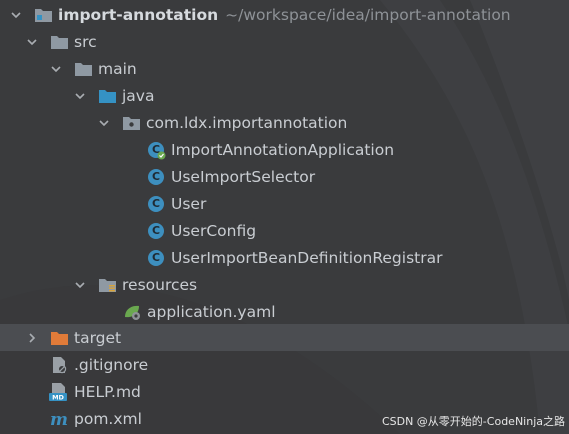 Image resolution: width=569 pixels, height=434 pixels. Describe the element at coordinates (59, 365) in the screenshot. I see `ignore-file-icon` at that location.